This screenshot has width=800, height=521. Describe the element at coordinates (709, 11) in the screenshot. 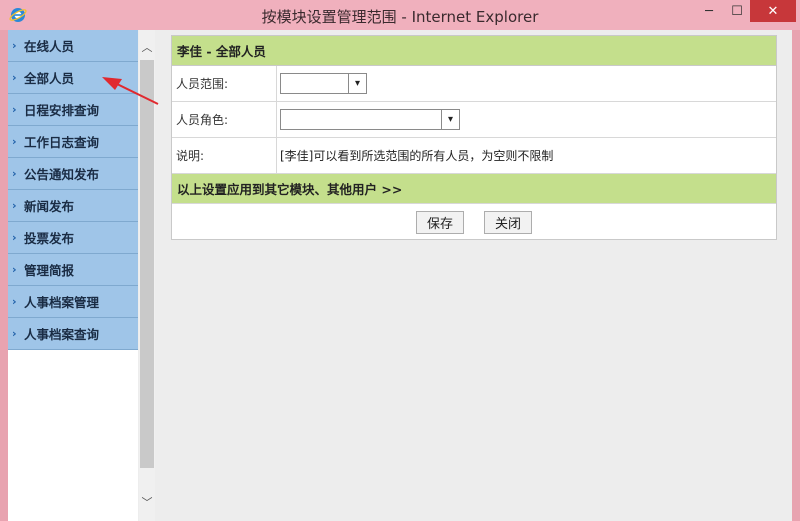

I see `minimize-button: ─` at that location.